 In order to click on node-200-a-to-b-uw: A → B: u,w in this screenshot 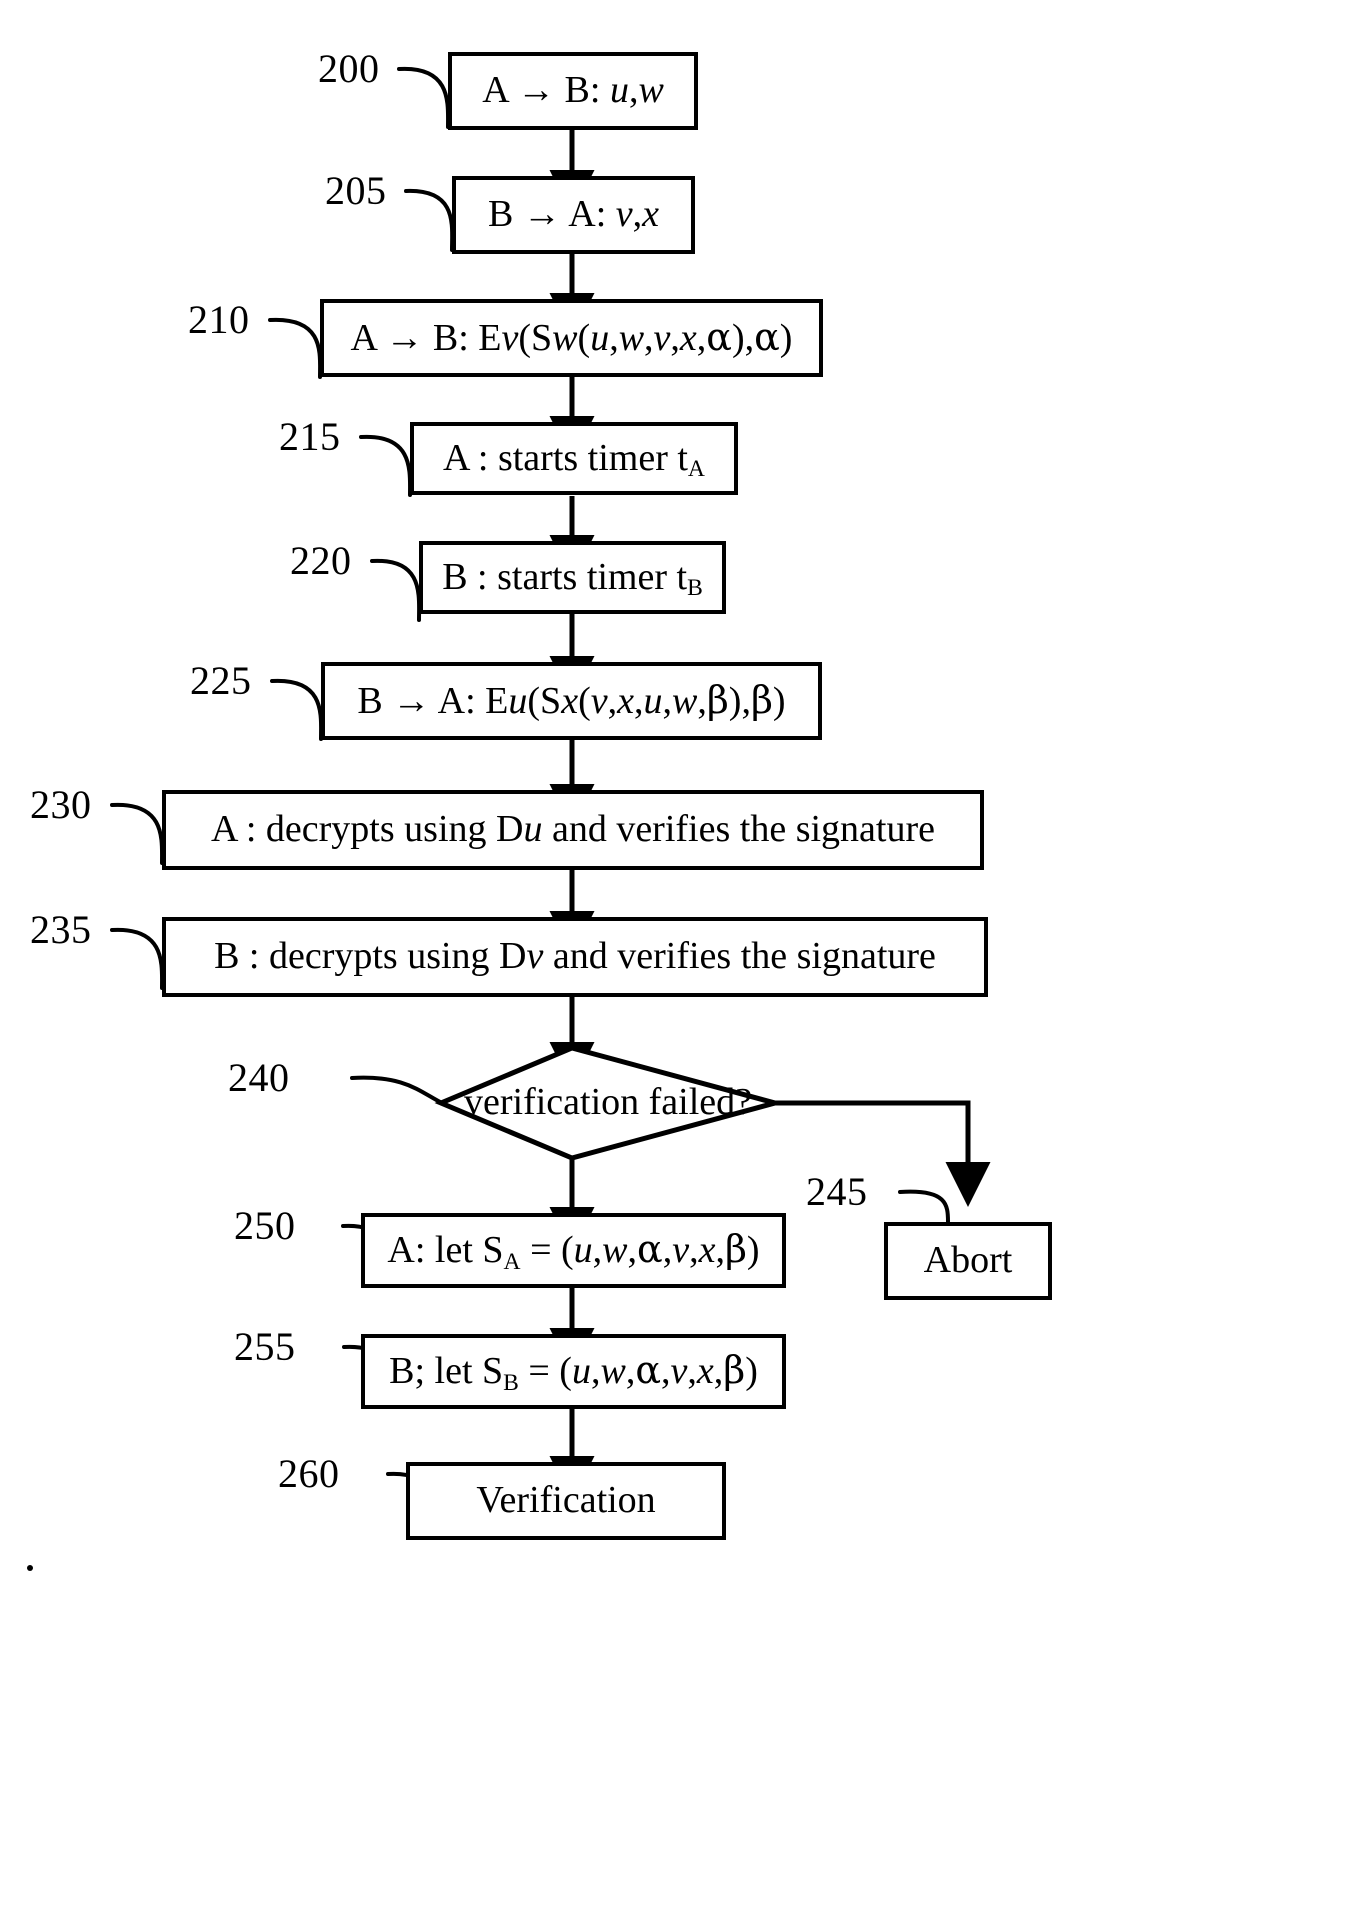, I will do `click(573, 91)`.